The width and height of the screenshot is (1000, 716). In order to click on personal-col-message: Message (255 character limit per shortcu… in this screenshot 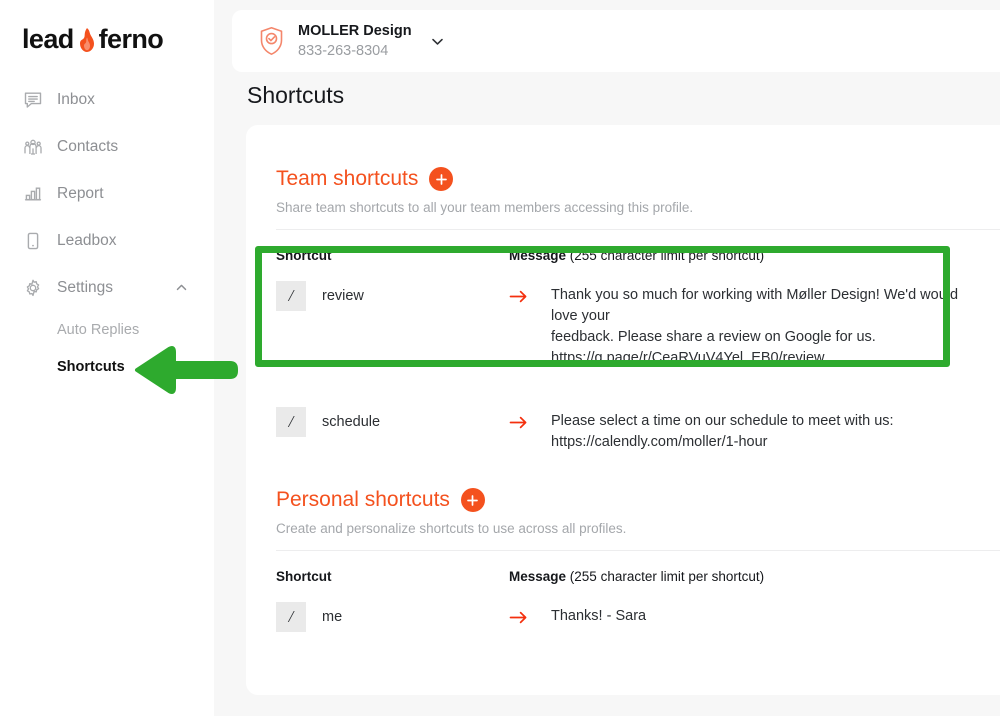, I will do `click(636, 576)`.